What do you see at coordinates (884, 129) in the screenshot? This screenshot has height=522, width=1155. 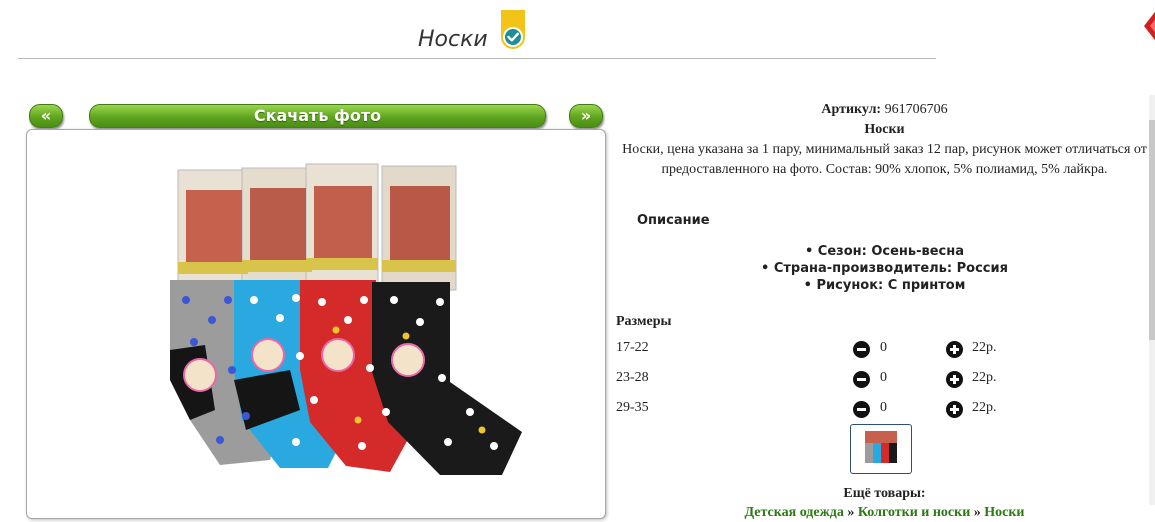 I see `product-name: Носки` at bounding box center [884, 129].